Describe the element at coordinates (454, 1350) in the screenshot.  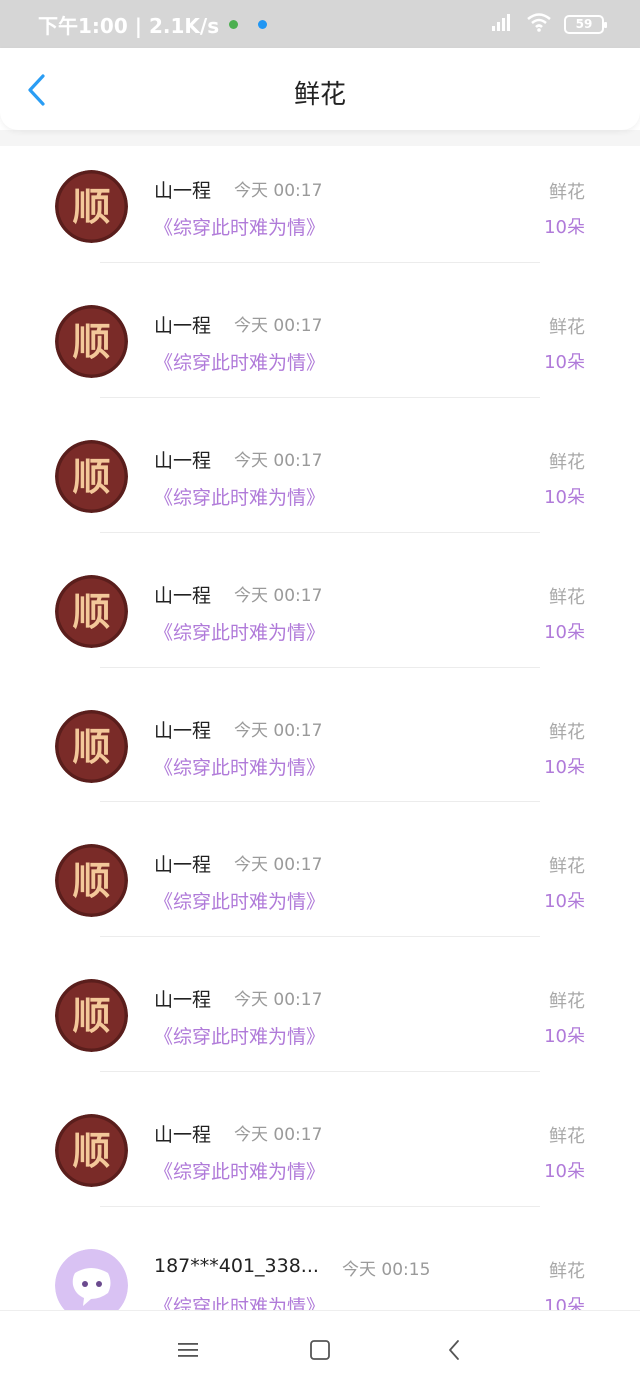
I see `back-icon` at that location.